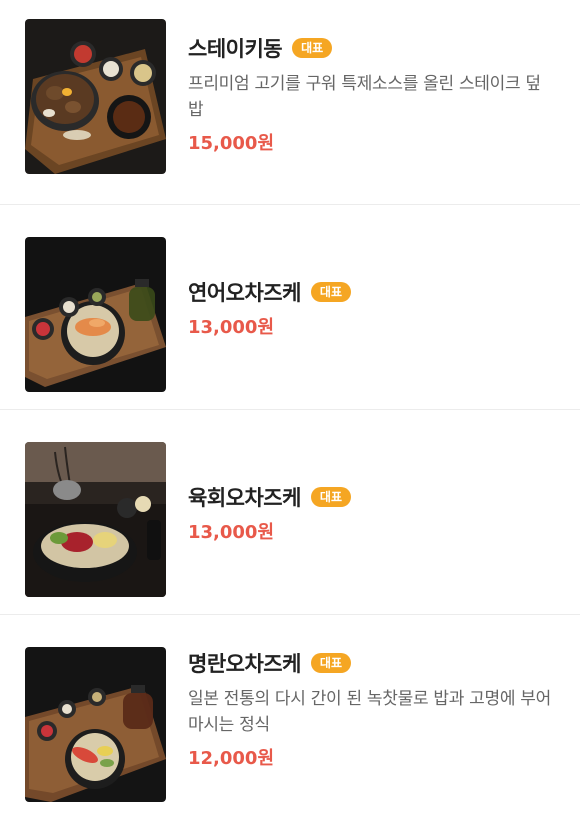 Image resolution: width=580 pixels, height=833 pixels. What do you see at coordinates (364, 97) in the screenshot?
I see `menu-item-description: 프리미엄 고기를 구워 특제소스를 올린 스테이크 덮밥` at bounding box center [364, 97].